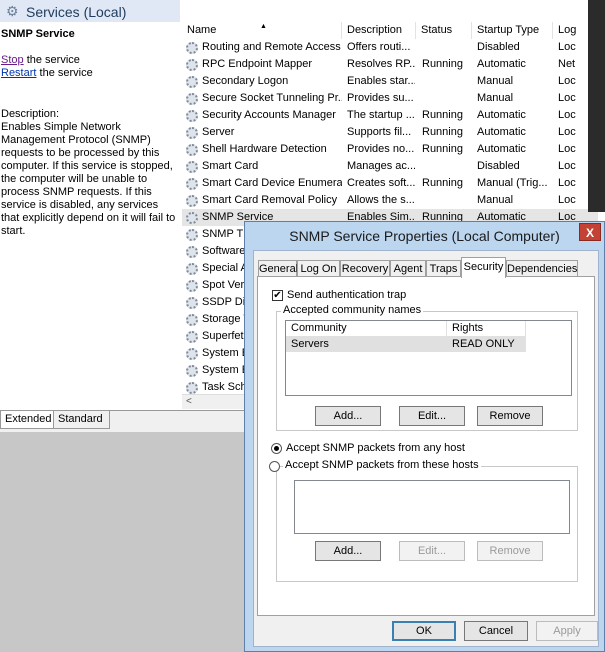 The width and height of the screenshot is (605, 652). What do you see at coordinates (496, 631) in the screenshot?
I see `cancel-button: Cancel` at bounding box center [496, 631].